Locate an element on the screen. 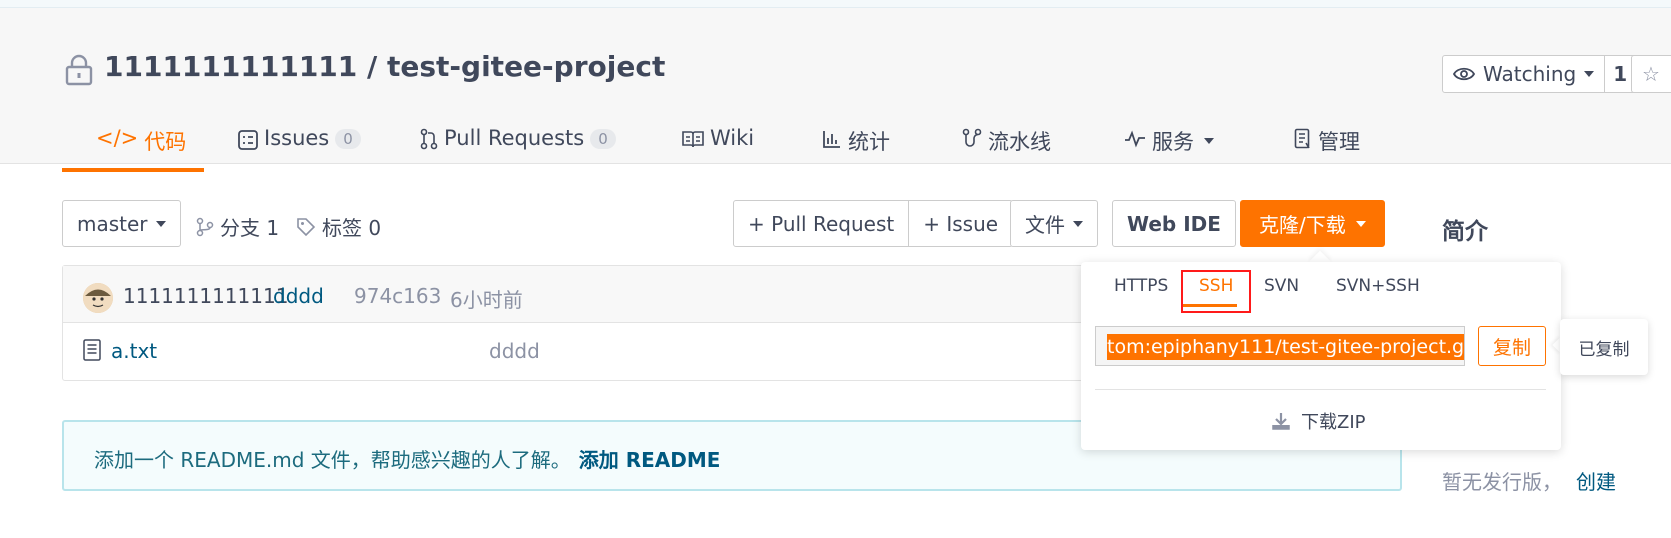  clone-label: 克隆/下载 is located at coordinates (1302, 225).